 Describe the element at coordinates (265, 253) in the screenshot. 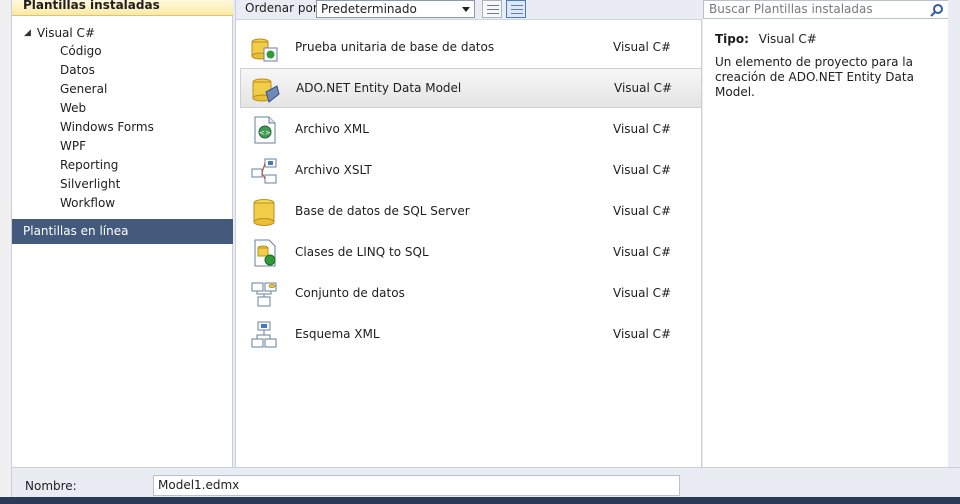

I see `linq-to-sql-icon` at that location.